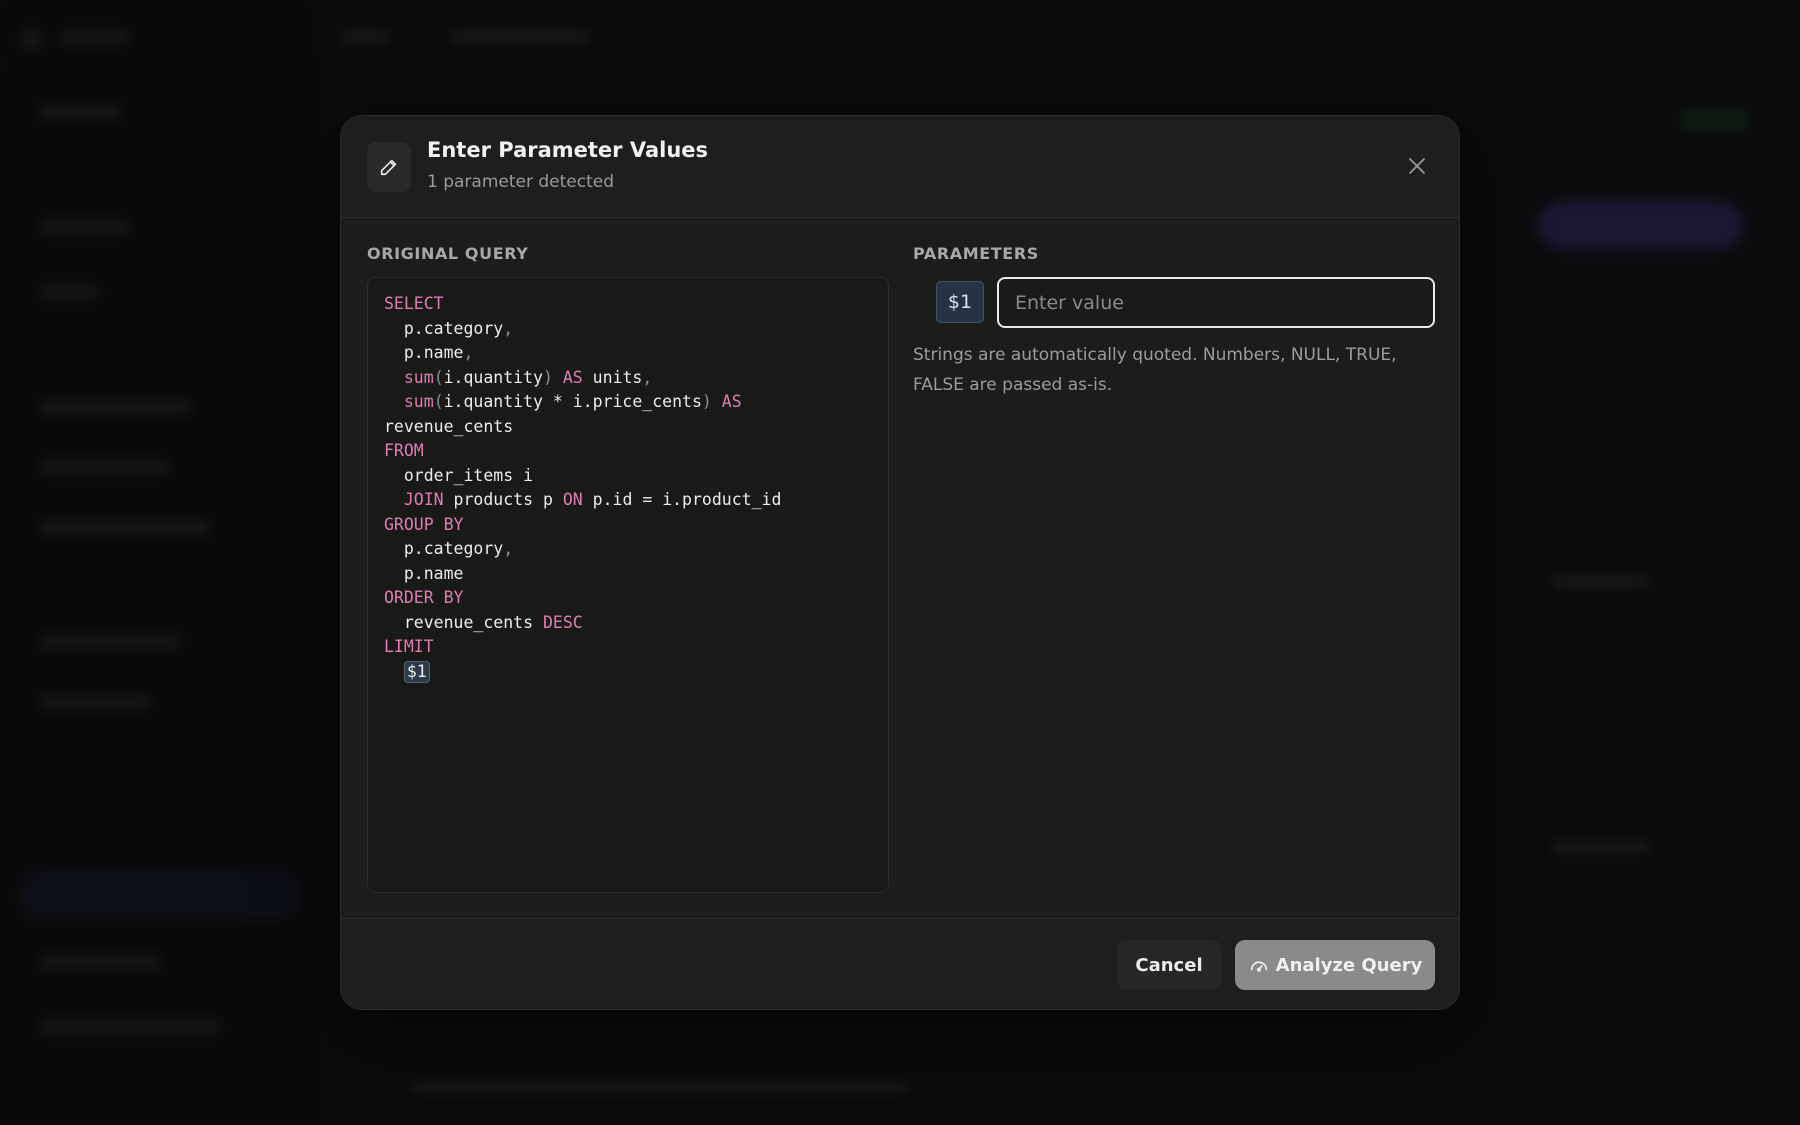 The image size is (1800, 1125). What do you see at coordinates (628, 427) in the screenshot?
I see `code-line: revenue_cents` at bounding box center [628, 427].